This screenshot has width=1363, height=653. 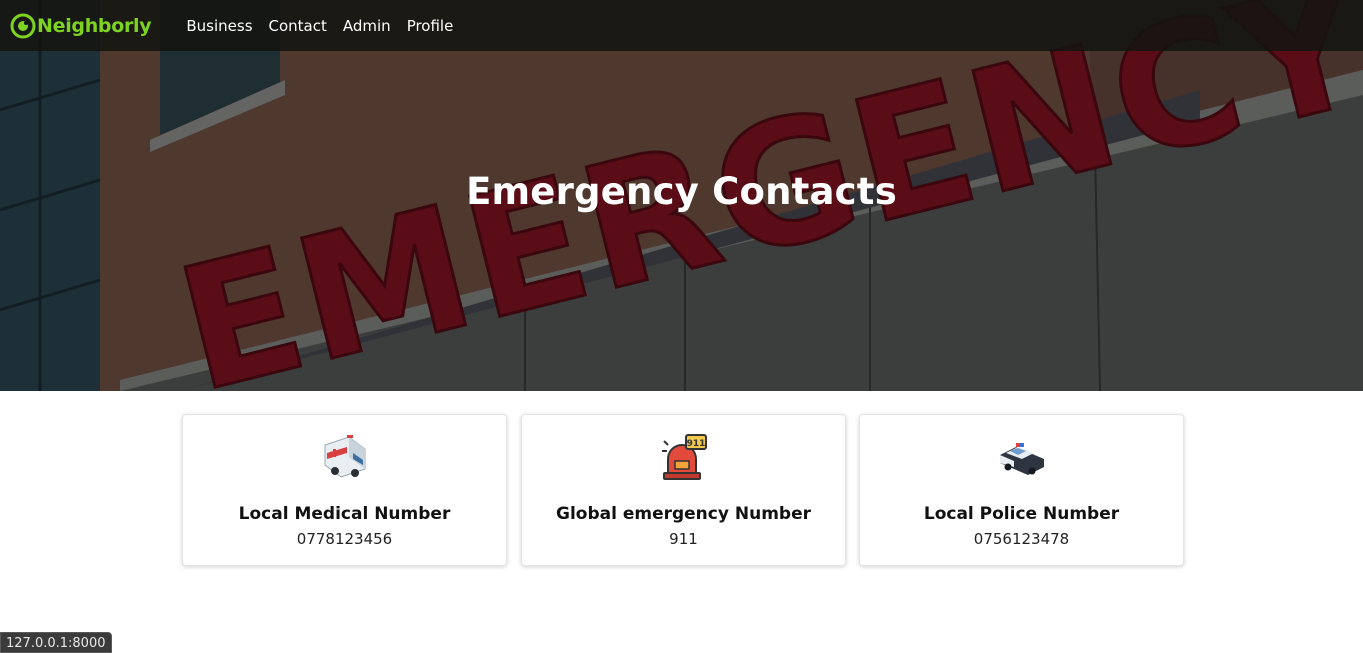 I want to click on police-car-icon, so click(x=1021, y=459).